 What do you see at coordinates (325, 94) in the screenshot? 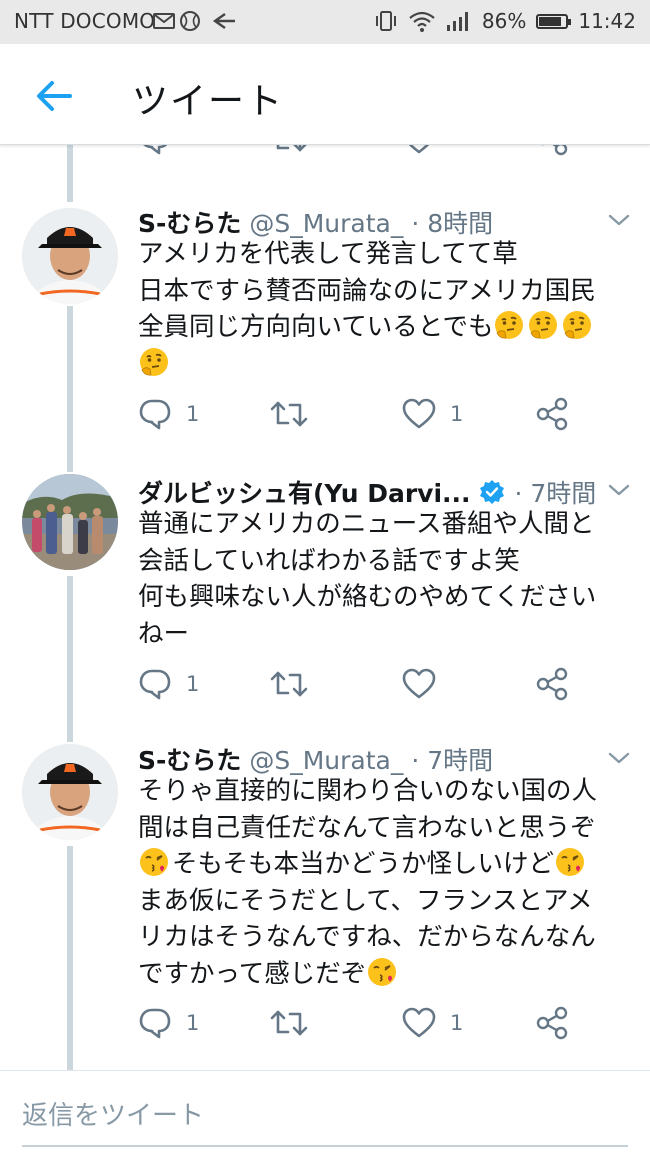
I see `app-header: ツイート` at bounding box center [325, 94].